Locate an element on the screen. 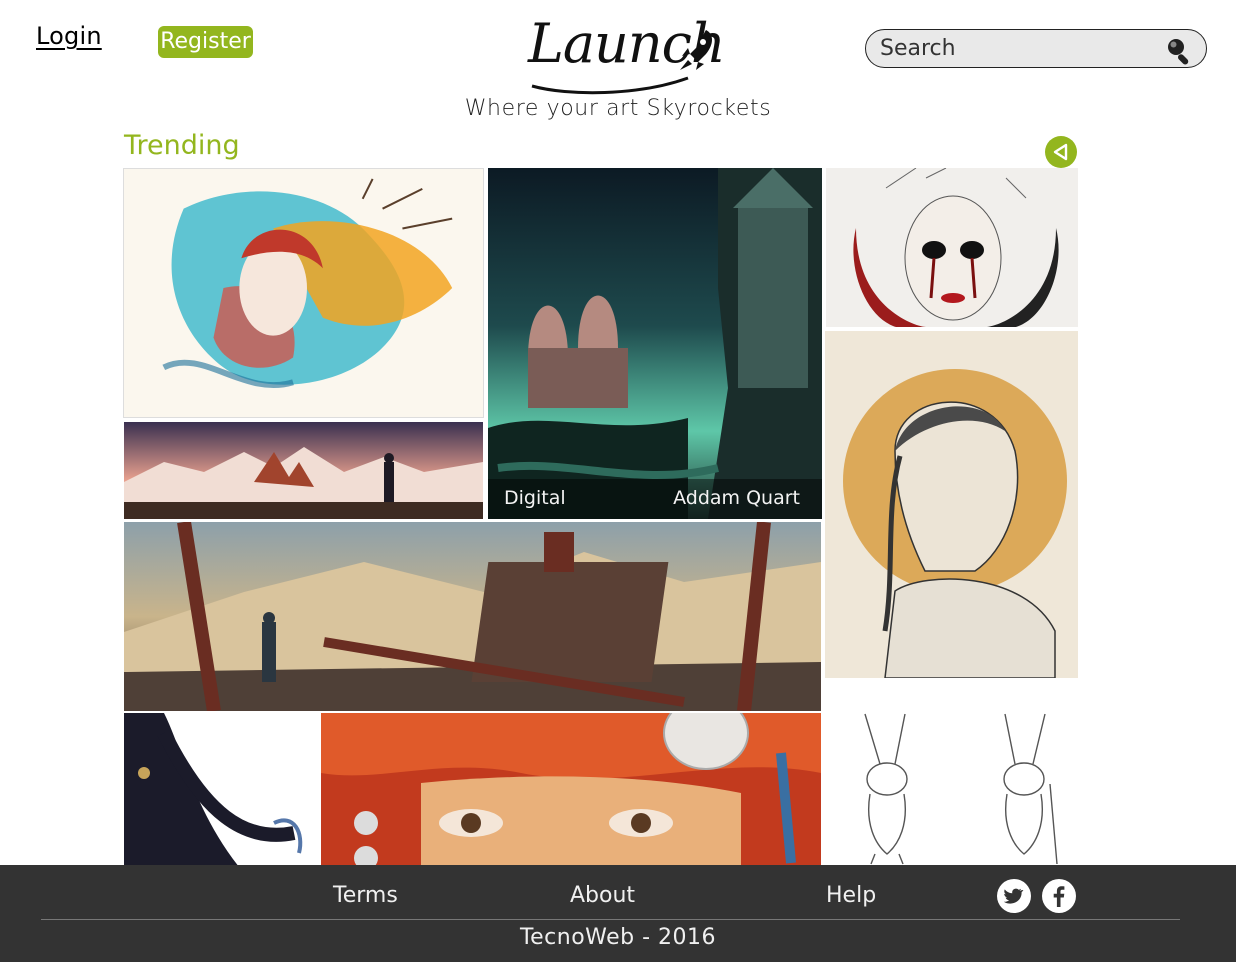 This screenshot has height=962, width=1236. artwork-mountain-sunset is located at coordinates (303, 470).